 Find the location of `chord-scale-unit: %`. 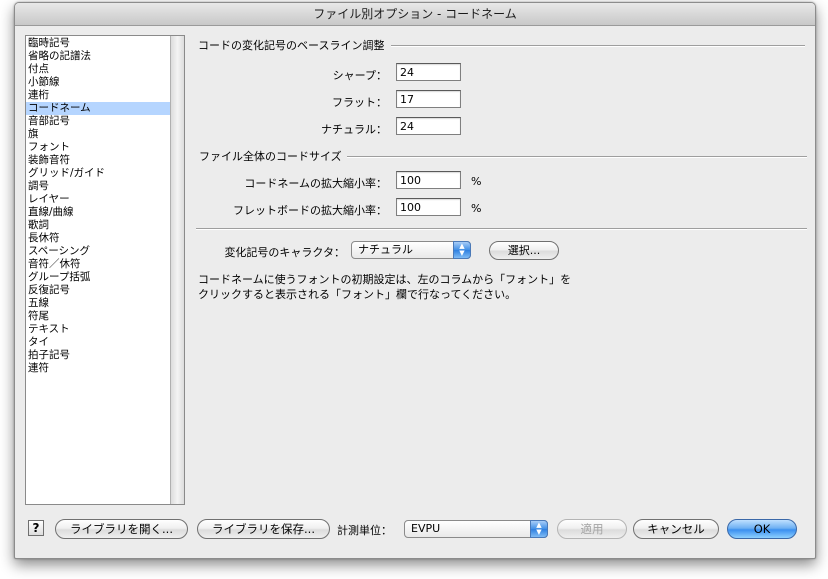

chord-scale-unit: % is located at coordinates (476, 181).